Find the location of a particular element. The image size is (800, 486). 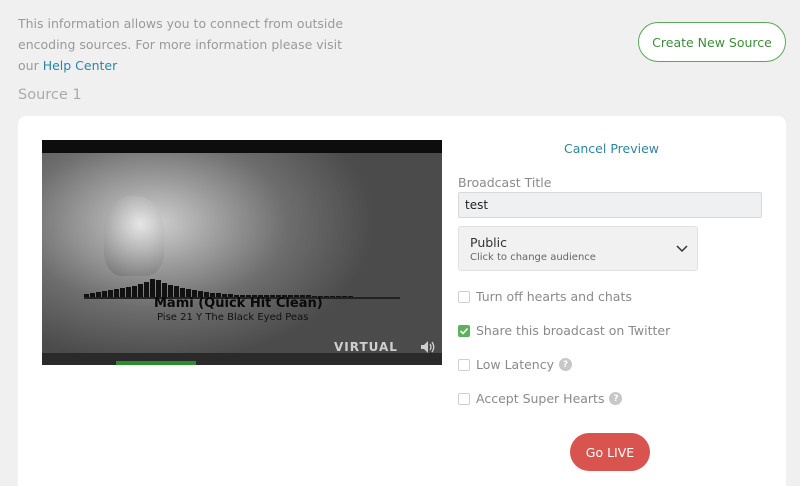

video-bottom-bar is located at coordinates (242, 359).